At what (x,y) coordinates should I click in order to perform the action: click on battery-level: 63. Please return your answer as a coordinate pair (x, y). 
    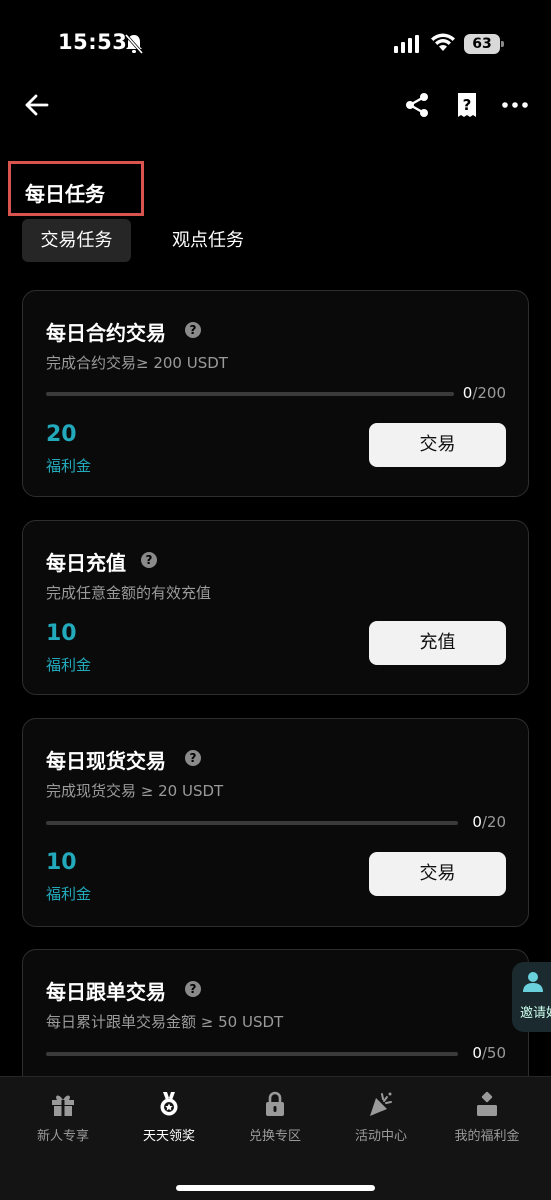
    Looking at the image, I should click on (482, 44).